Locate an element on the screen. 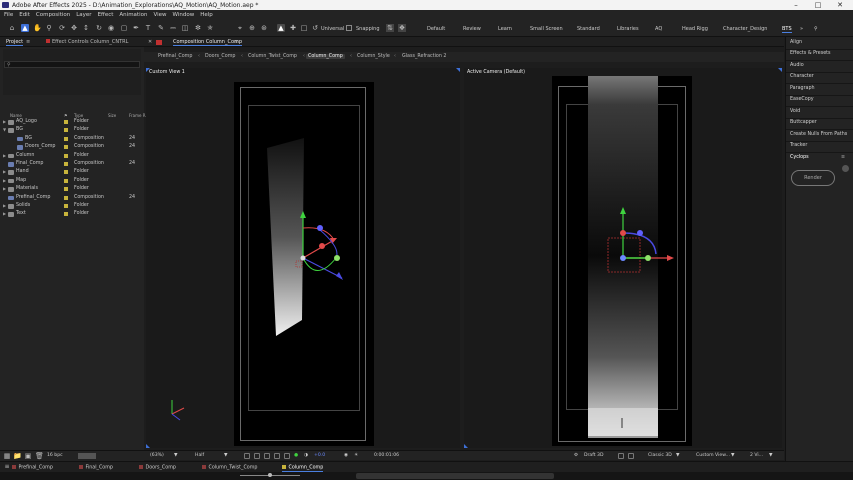  brush-tool-icon: ✎ is located at coordinates (161, 28).